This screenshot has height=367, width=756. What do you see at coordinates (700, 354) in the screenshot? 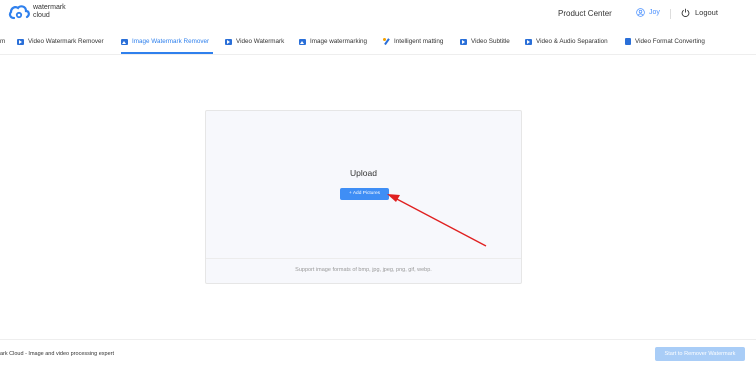
I see `start-remove-watermark-button: Start to Remover Watermark` at bounding box center [700, 354].